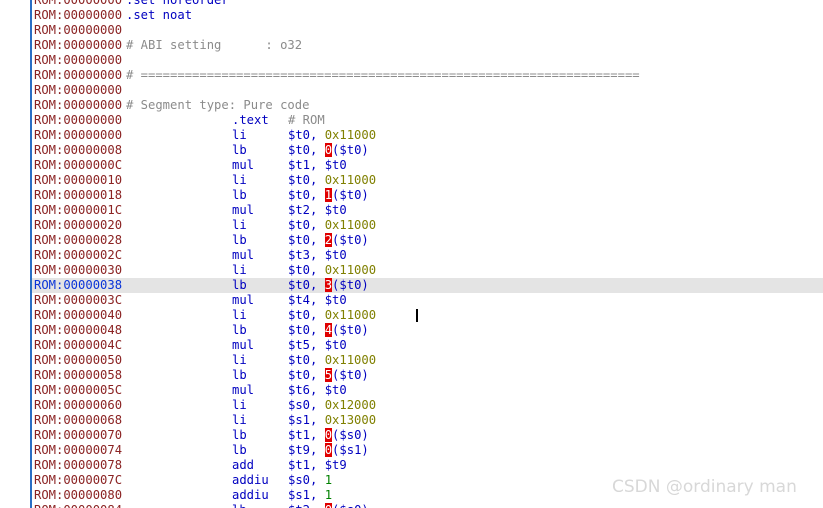 Image resolution: width=823 pixels, height=508 pixels. I want to click on code-line: ROM:00000010 li $t0, 0x11000, so click(411, 180).